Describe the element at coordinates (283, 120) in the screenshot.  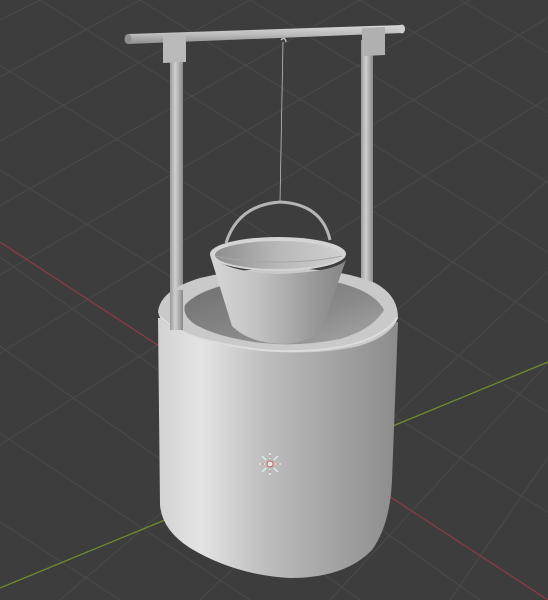
I see `rope` at that location.